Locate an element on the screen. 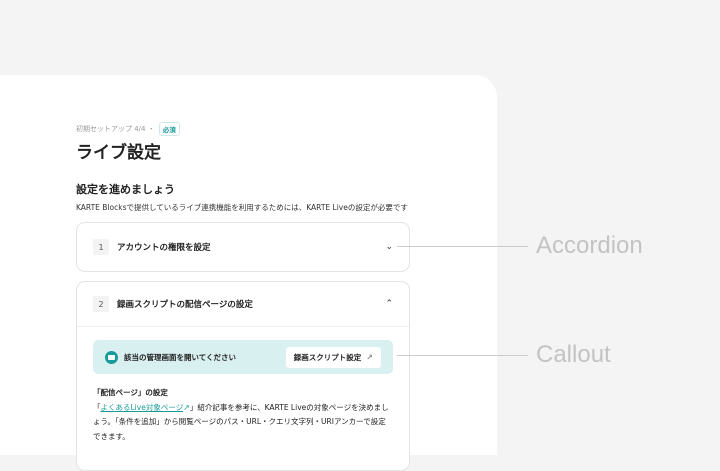 The height and width of the screenshot is (471, 720). page-title: ライブ設定 is located at coordinates (118, 153).